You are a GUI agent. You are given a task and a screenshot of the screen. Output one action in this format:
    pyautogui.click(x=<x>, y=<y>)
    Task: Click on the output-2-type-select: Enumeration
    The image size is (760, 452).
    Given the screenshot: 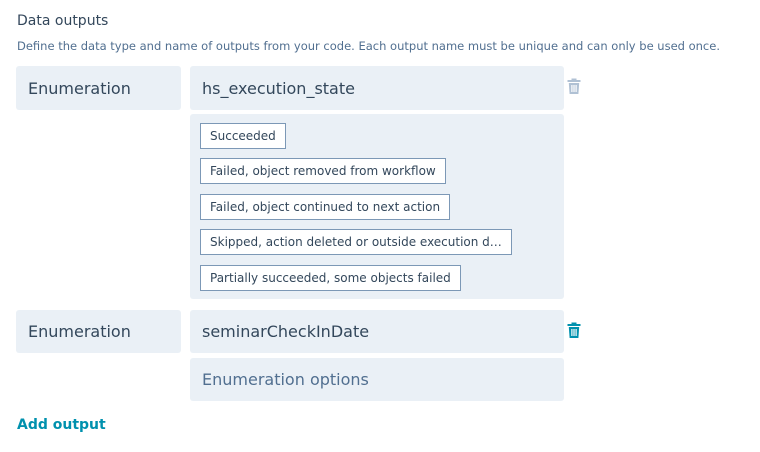 What is the action you would take?
    pyautogui.click(x=98, y=331)
    